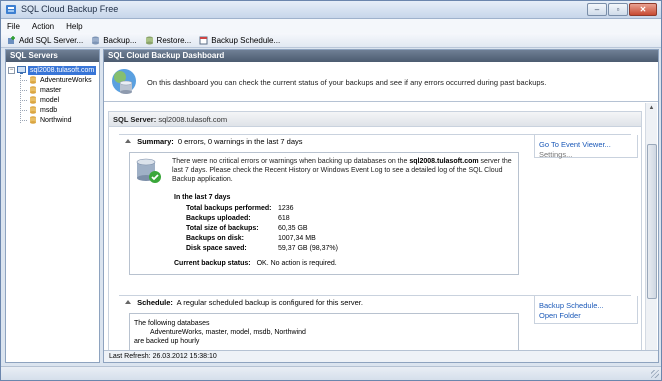 The image size is (662, 381). Describe the element at coordinates (124, 81) in the screenshot. I see `cloud-database-icon` at that location.